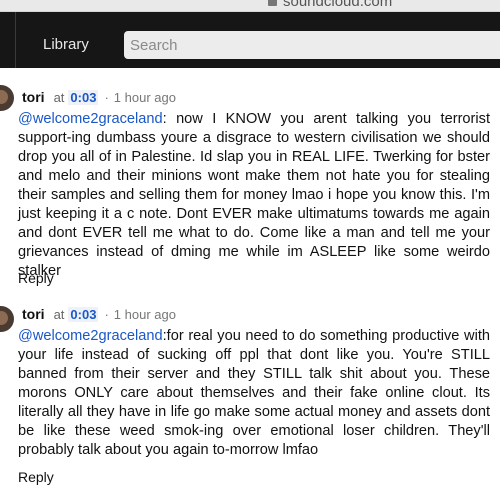 Image resolution: width=500 pixels, height=500 pixels. I want to click on app-header: Library, so click(250, 40).